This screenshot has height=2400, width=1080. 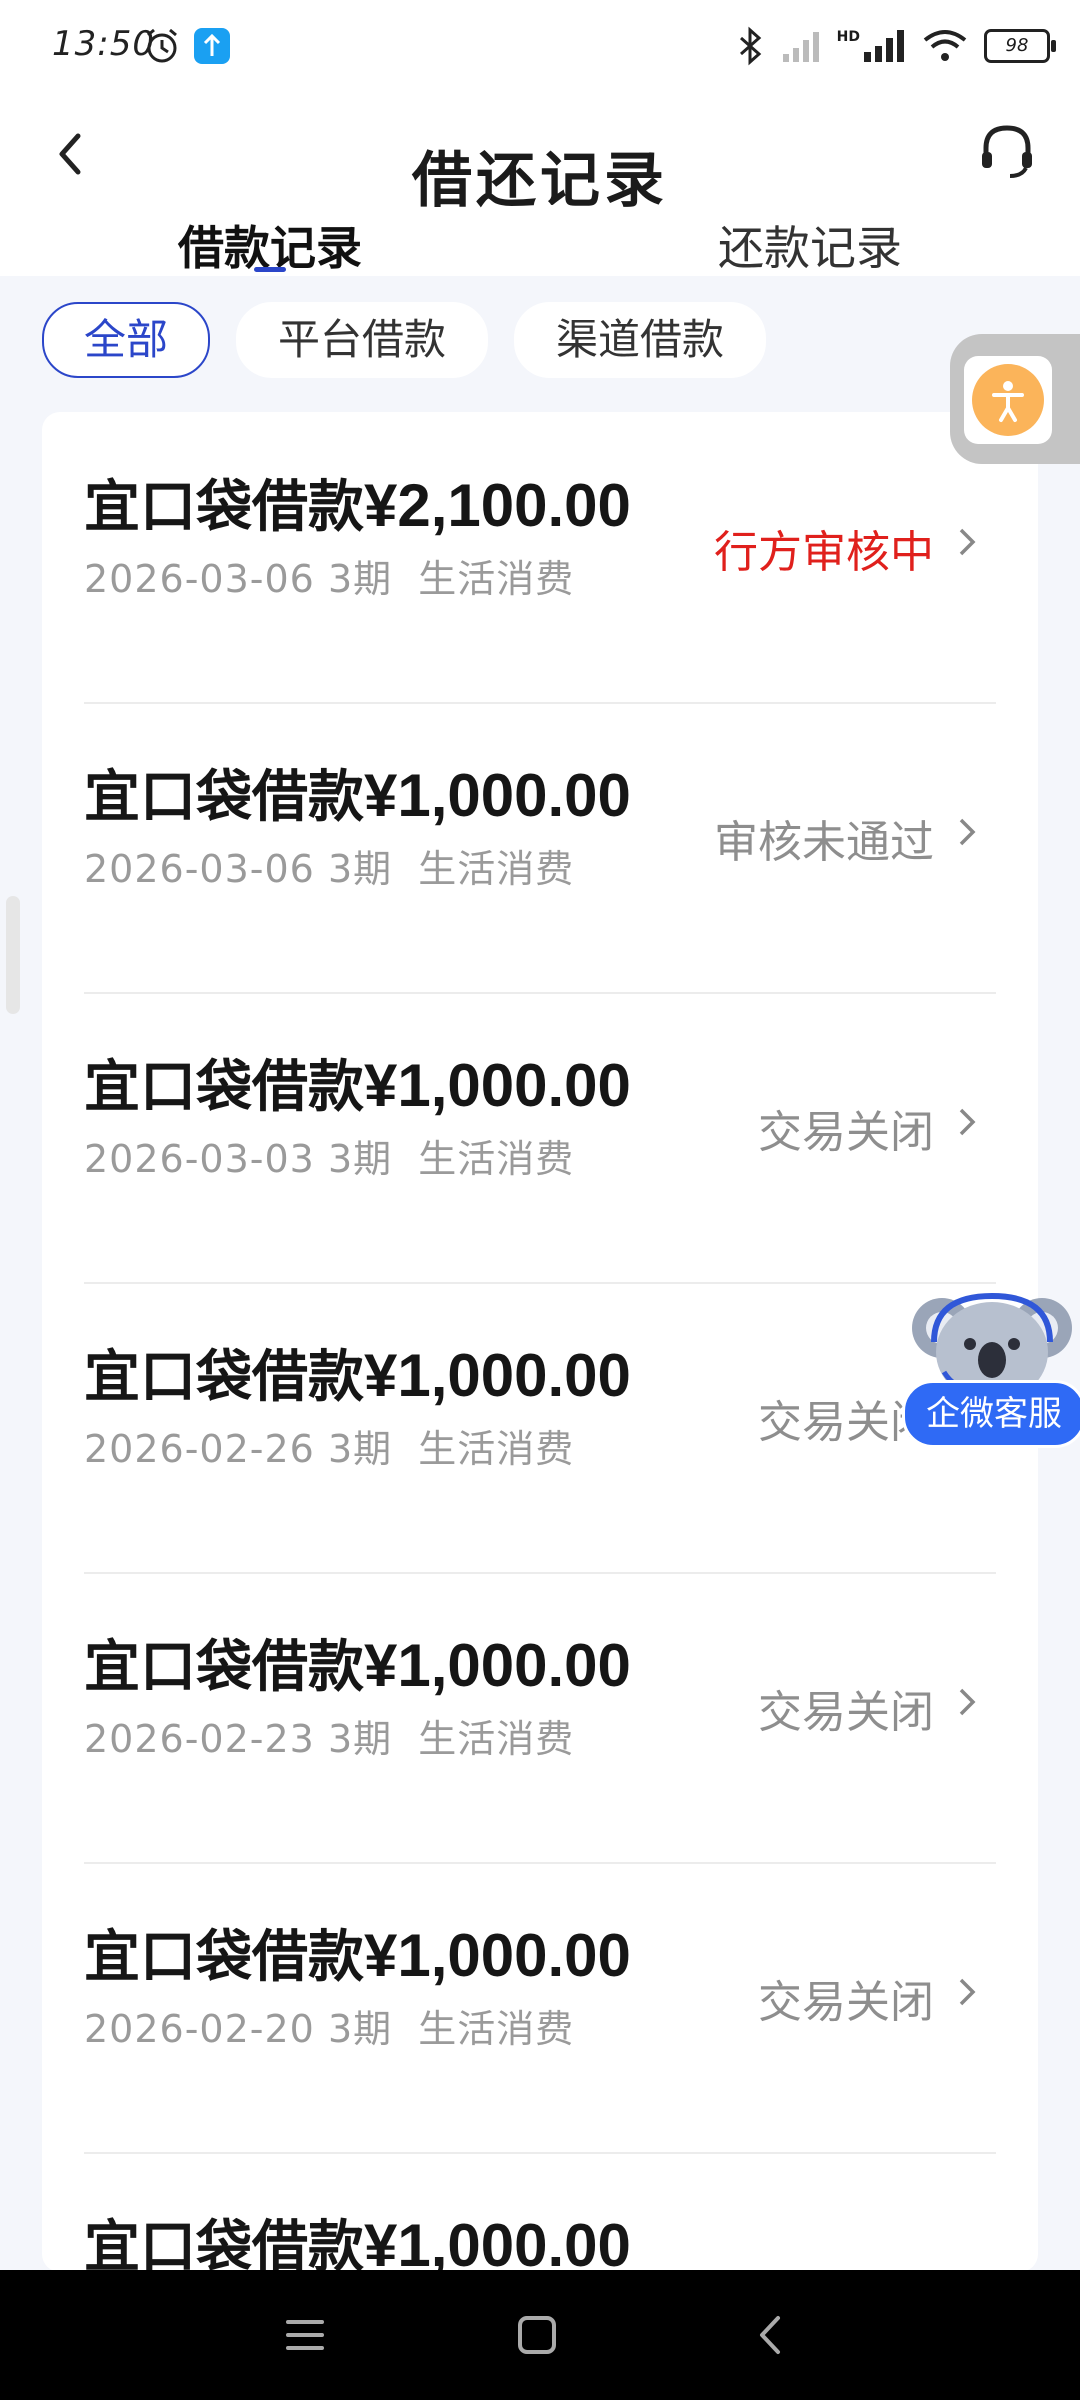 I want to click on accessibility-button, so click(x=1015, y=399).